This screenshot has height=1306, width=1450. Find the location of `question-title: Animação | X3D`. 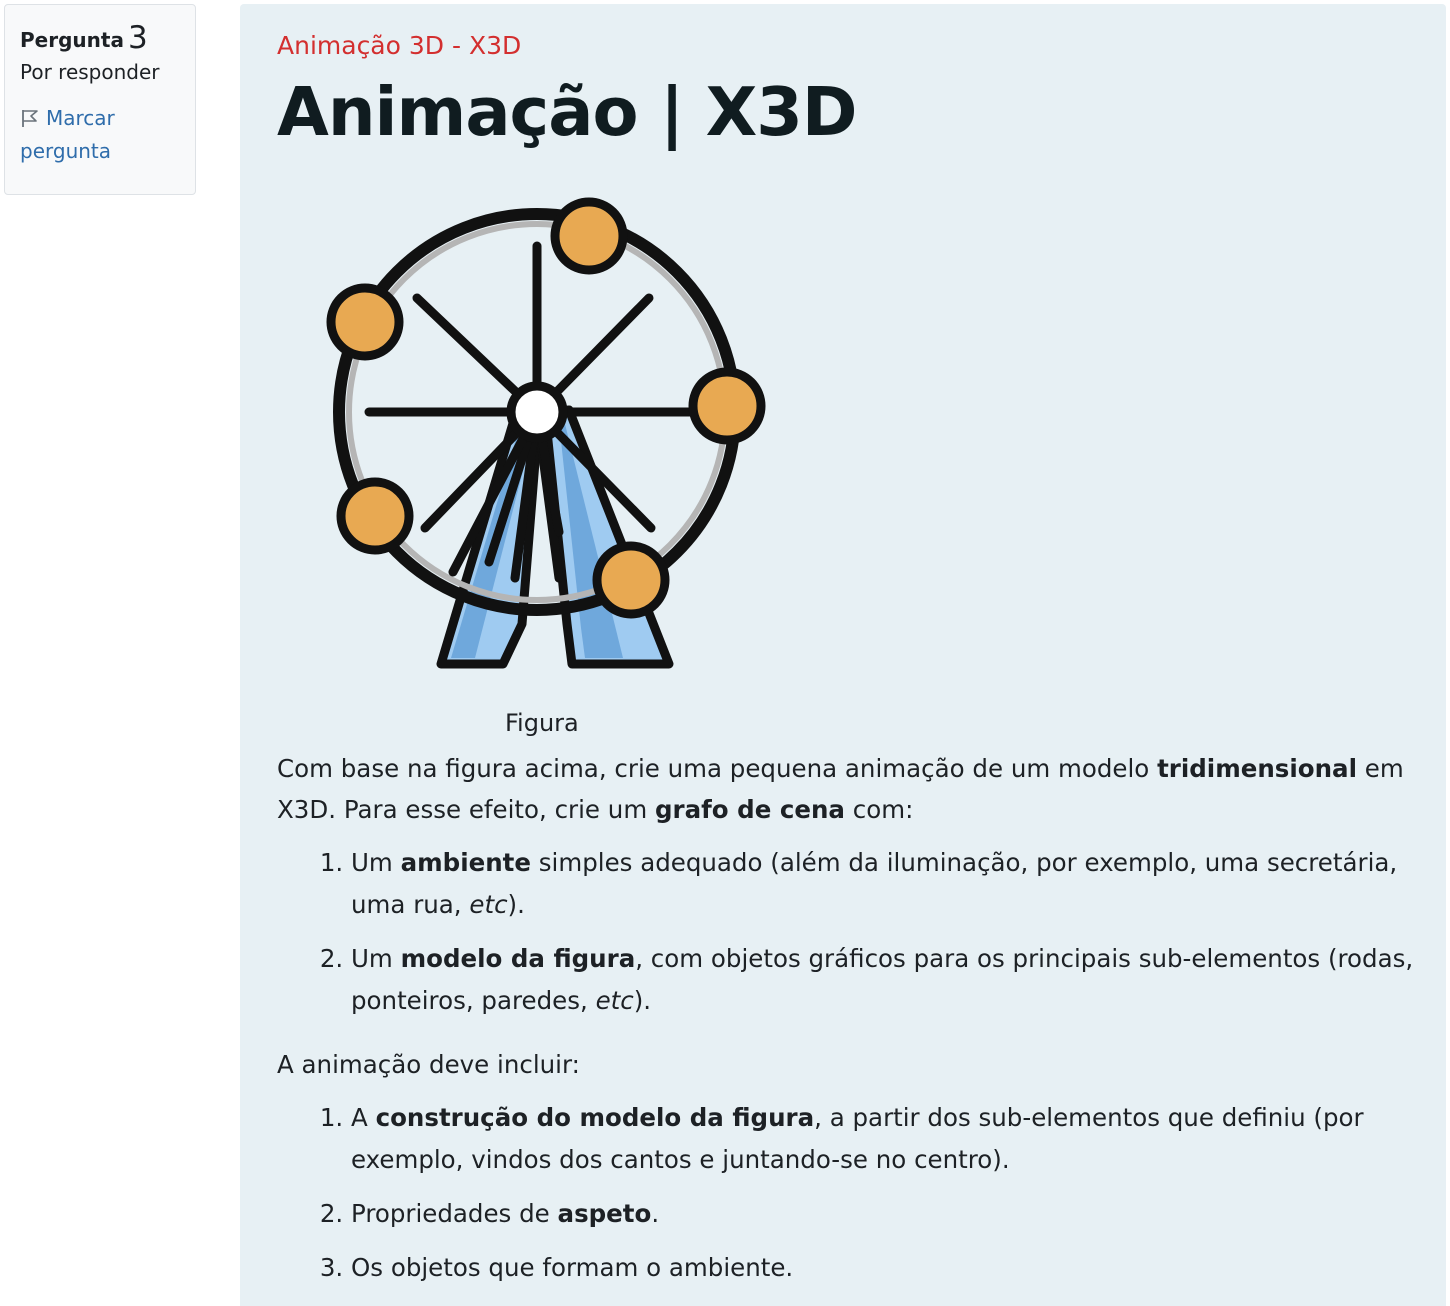

question-title: Animação | X3D is located at coordinates (567, 112).